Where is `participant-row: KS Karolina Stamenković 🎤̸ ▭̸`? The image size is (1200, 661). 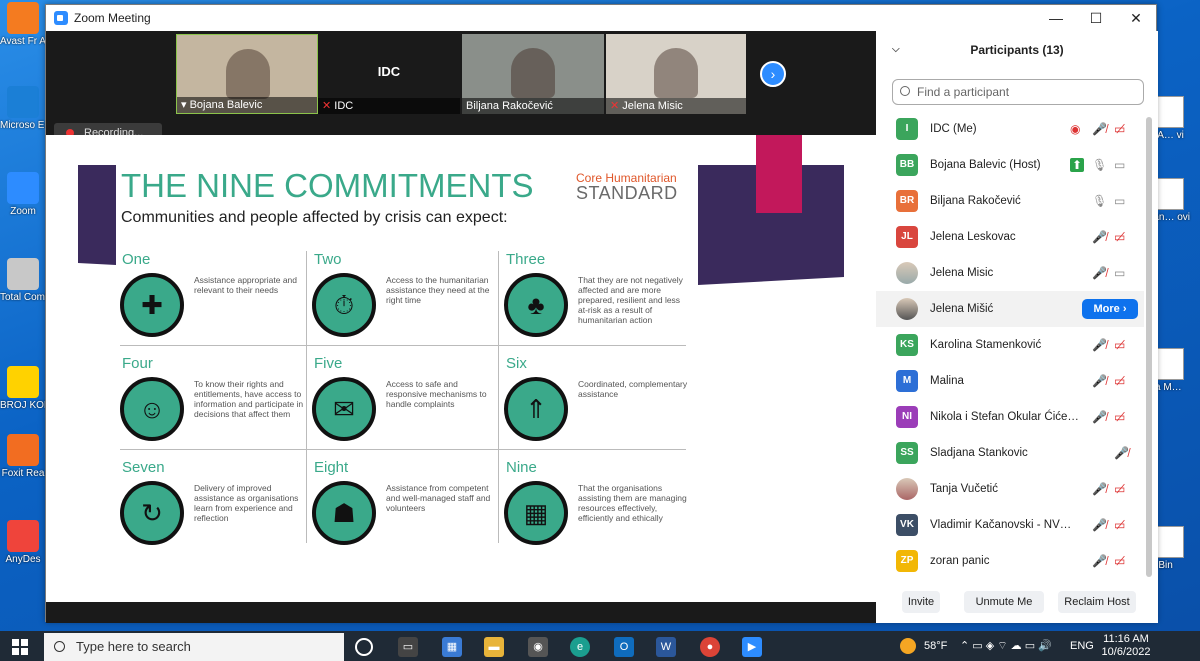 participant-row: KS Karolina Stamenković 🎤̸ ▭̸ is located at coordinates (1010, 345).